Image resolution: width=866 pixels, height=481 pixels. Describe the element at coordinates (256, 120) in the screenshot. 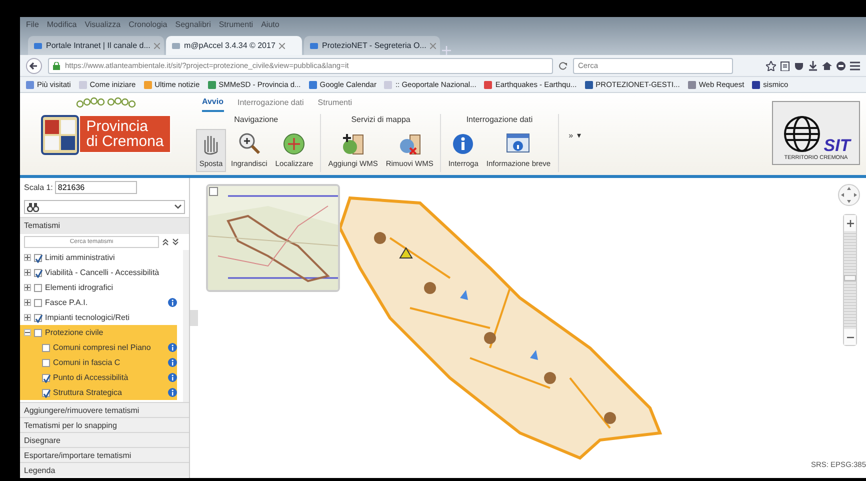

I see `group-title: Navigazione` at that location.